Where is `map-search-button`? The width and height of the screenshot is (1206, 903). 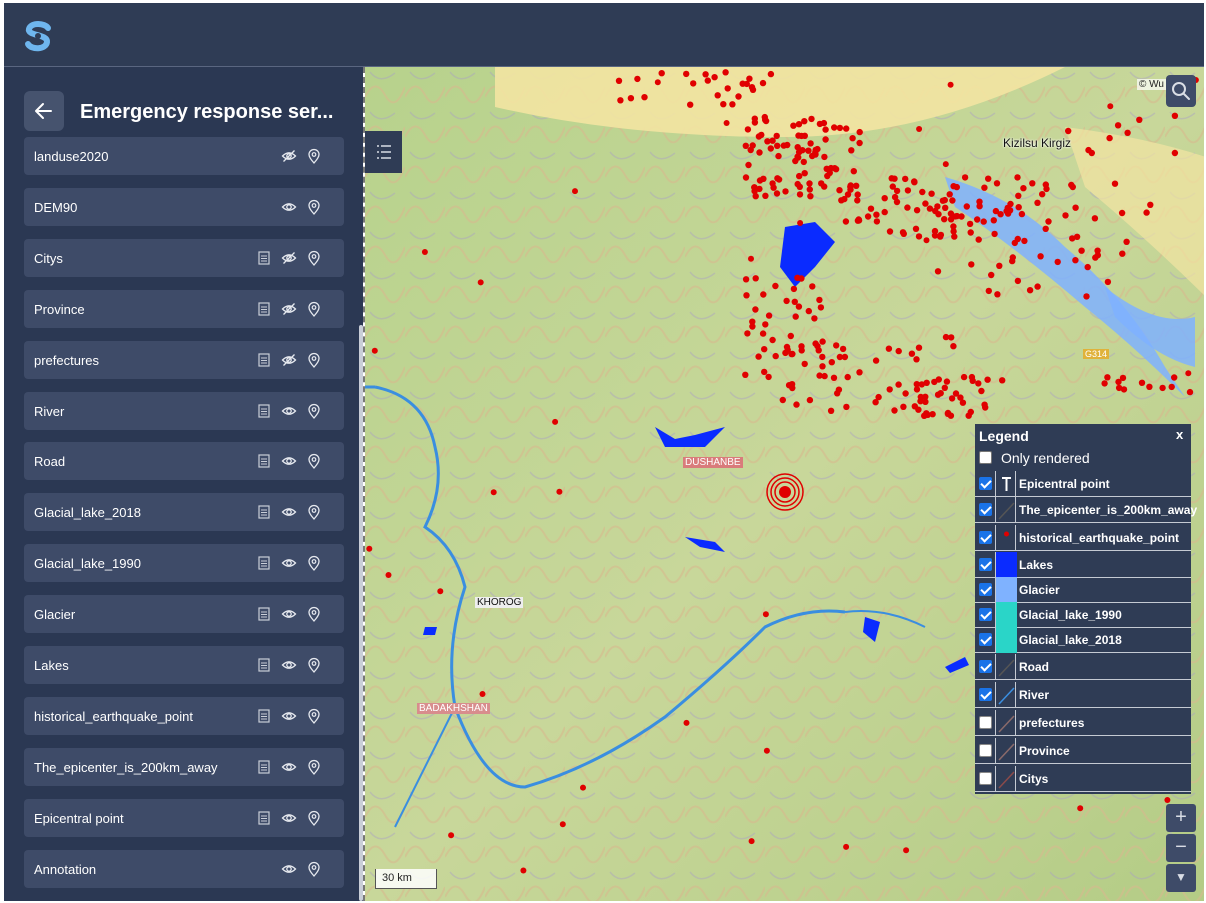
map-search-button is located at coordinates (1181, 91).